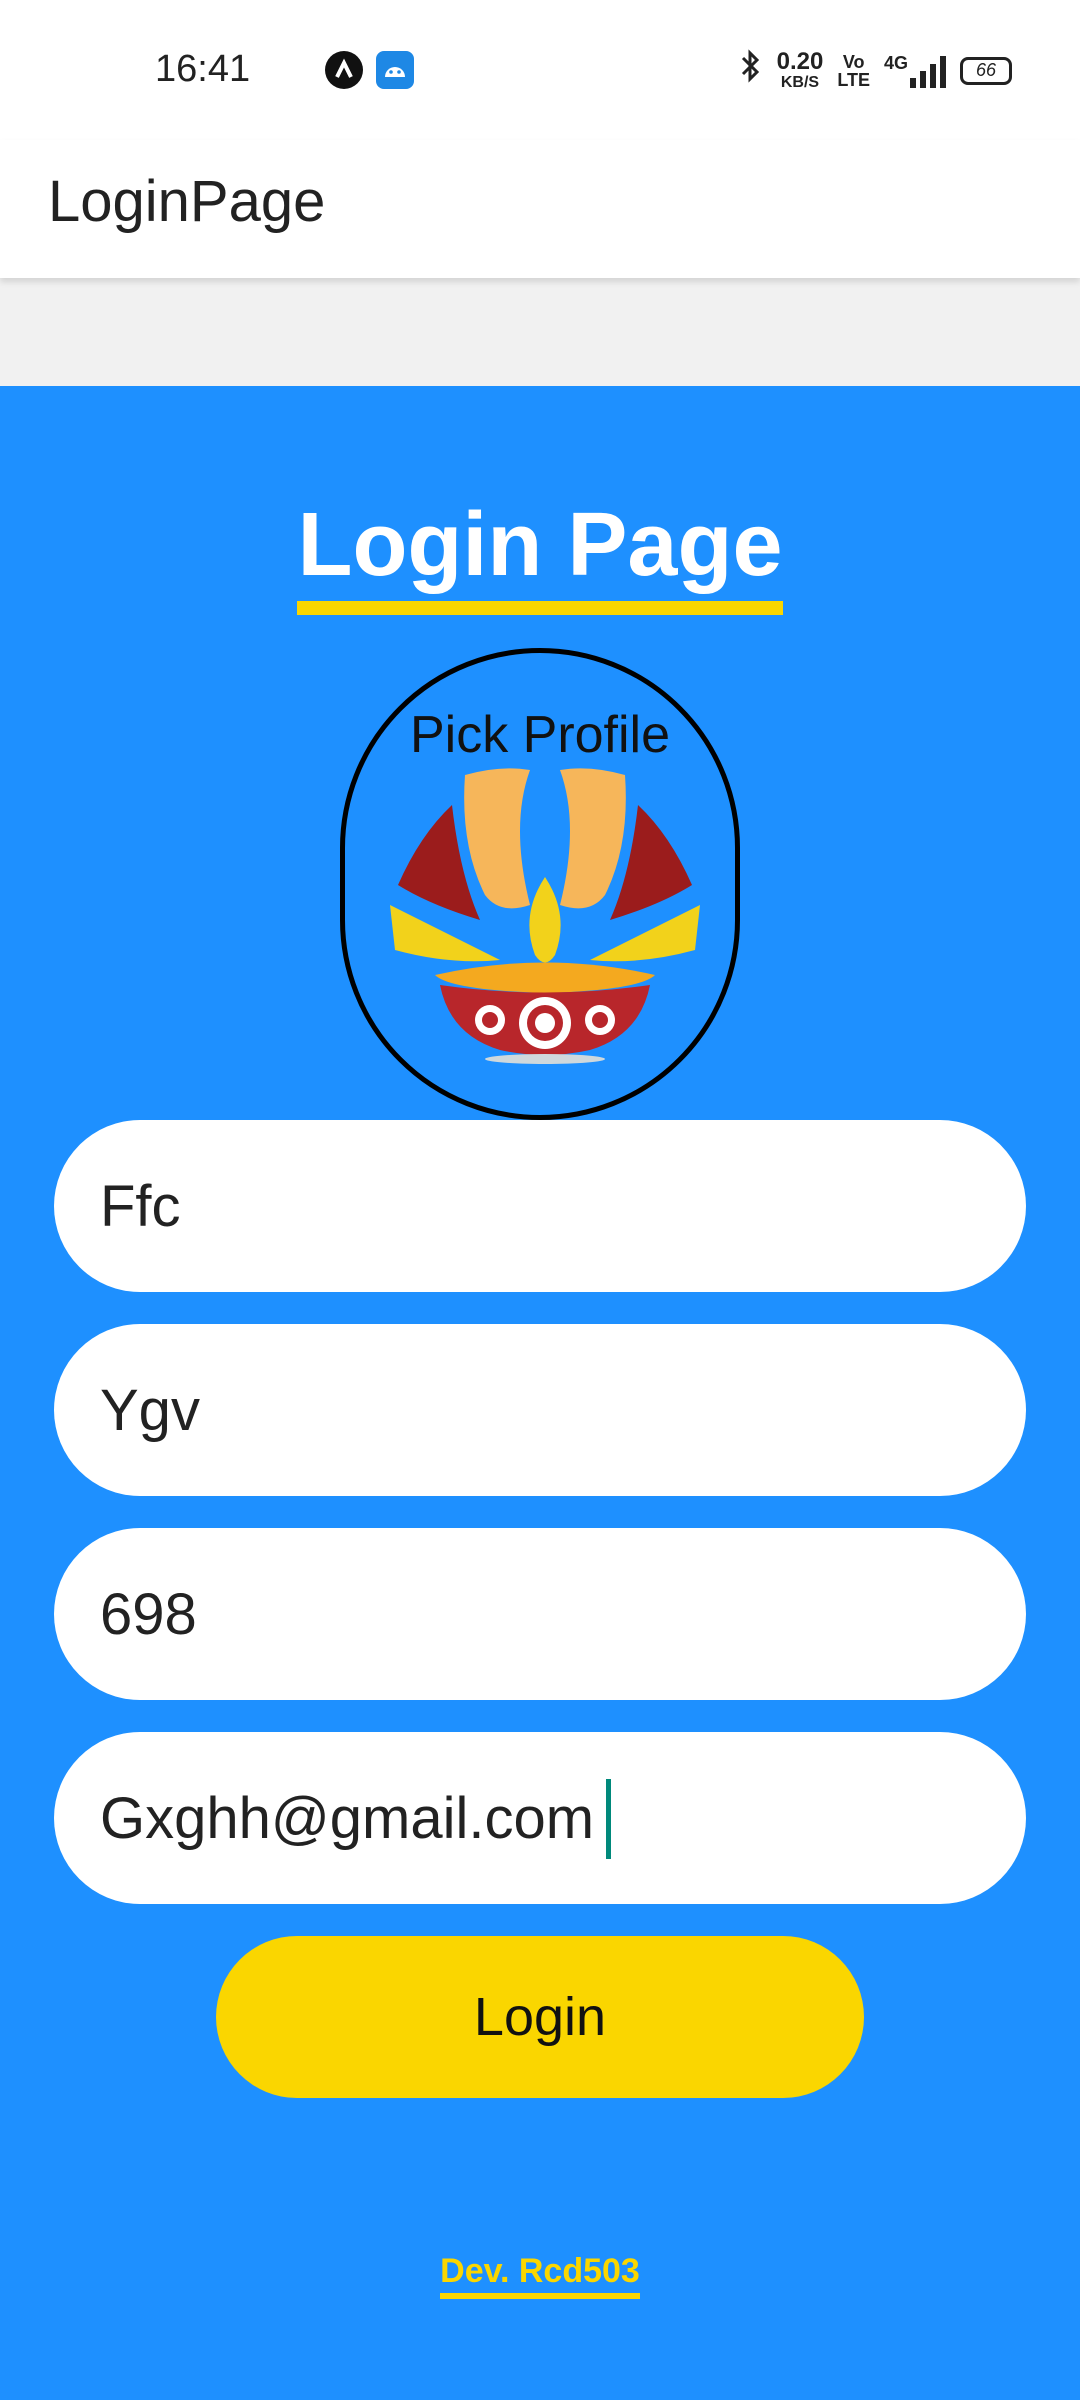 This screenshot has width=1080, height=2400. I want to click on status-indicators: 0.20 KB/S Vo LTE 4G 66, so click(875, 70).